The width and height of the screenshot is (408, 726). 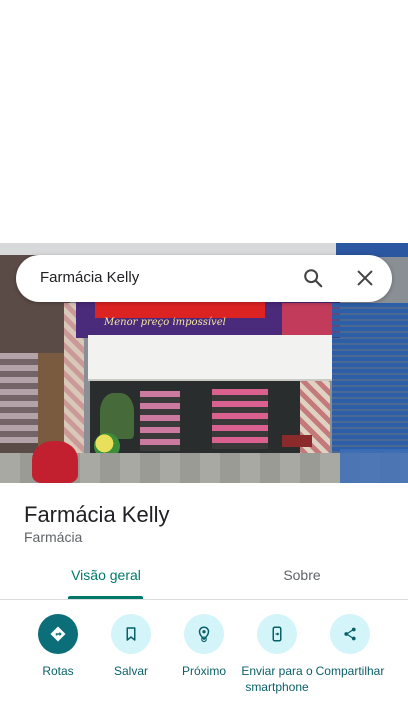 I want to click on save-label: Salvar, so click(x=130, y=671).